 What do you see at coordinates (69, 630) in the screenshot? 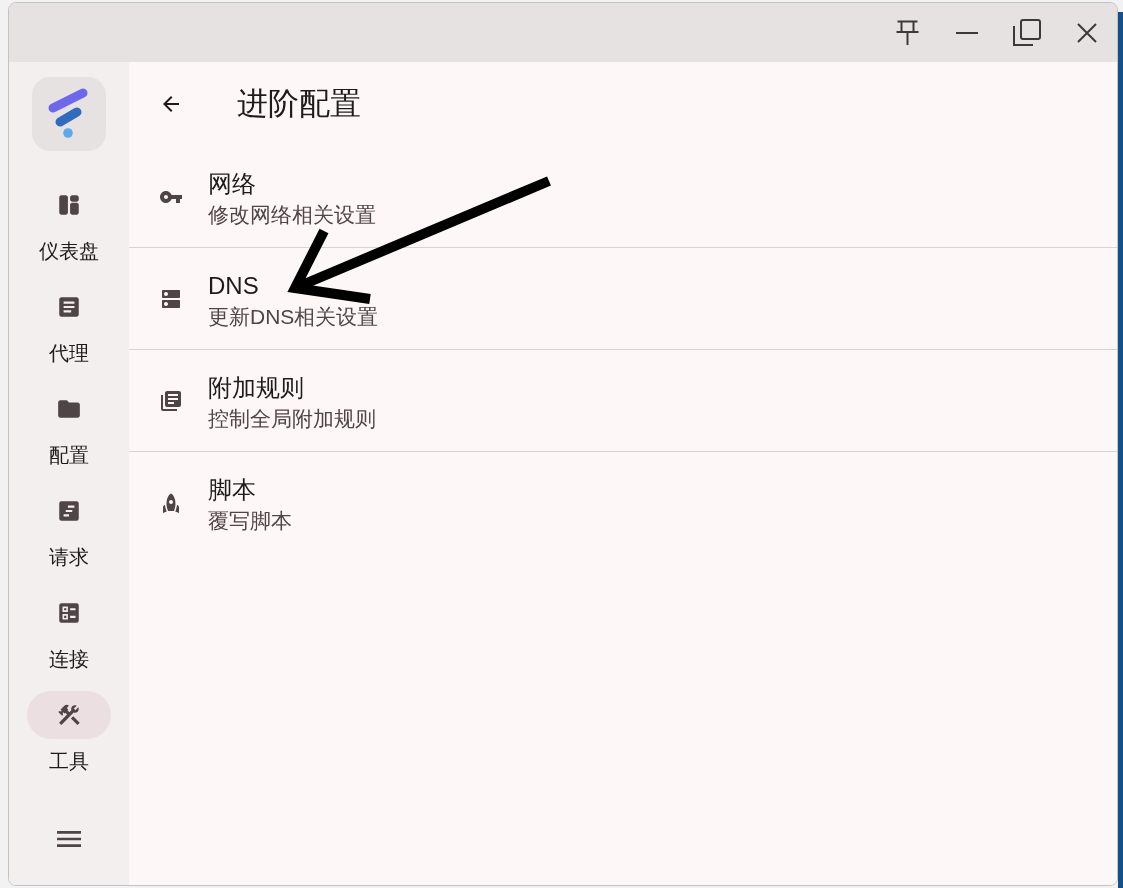
I see `nav-item: 连接` at bounding box center [69, 630].